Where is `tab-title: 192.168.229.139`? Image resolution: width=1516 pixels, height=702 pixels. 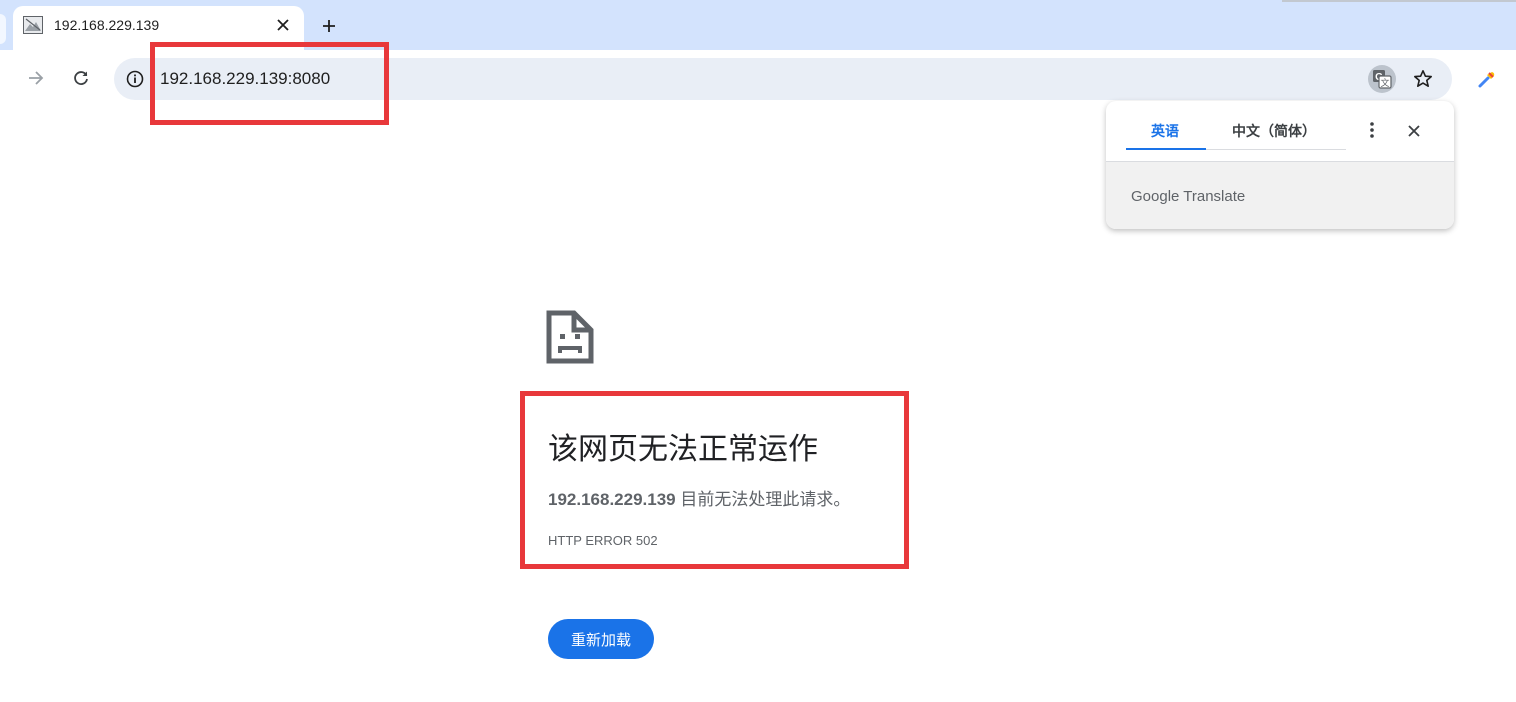 tab-title: 192.168.229.139 is located at coordinates (107, 25).